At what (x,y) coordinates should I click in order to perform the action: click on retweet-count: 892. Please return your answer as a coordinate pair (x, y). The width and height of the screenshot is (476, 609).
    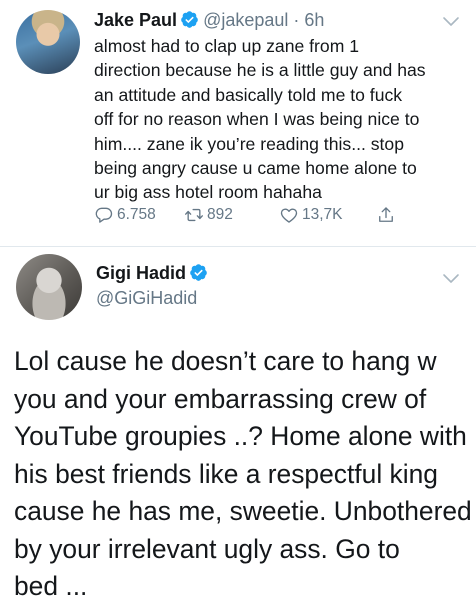
    Looking at the image, I should click on (220, 214).